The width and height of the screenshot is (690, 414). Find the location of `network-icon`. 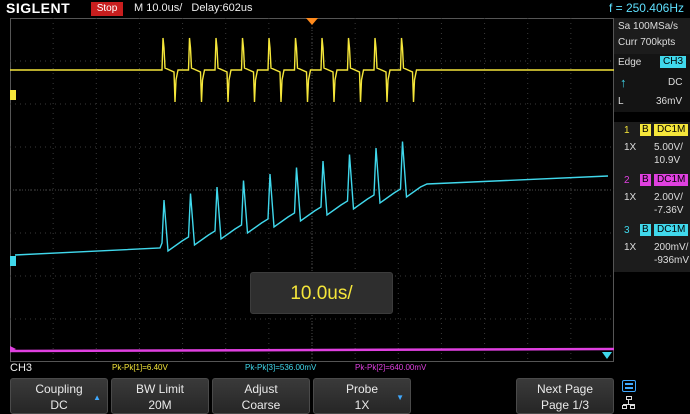

network-icon is located at coordinates (629, 403).